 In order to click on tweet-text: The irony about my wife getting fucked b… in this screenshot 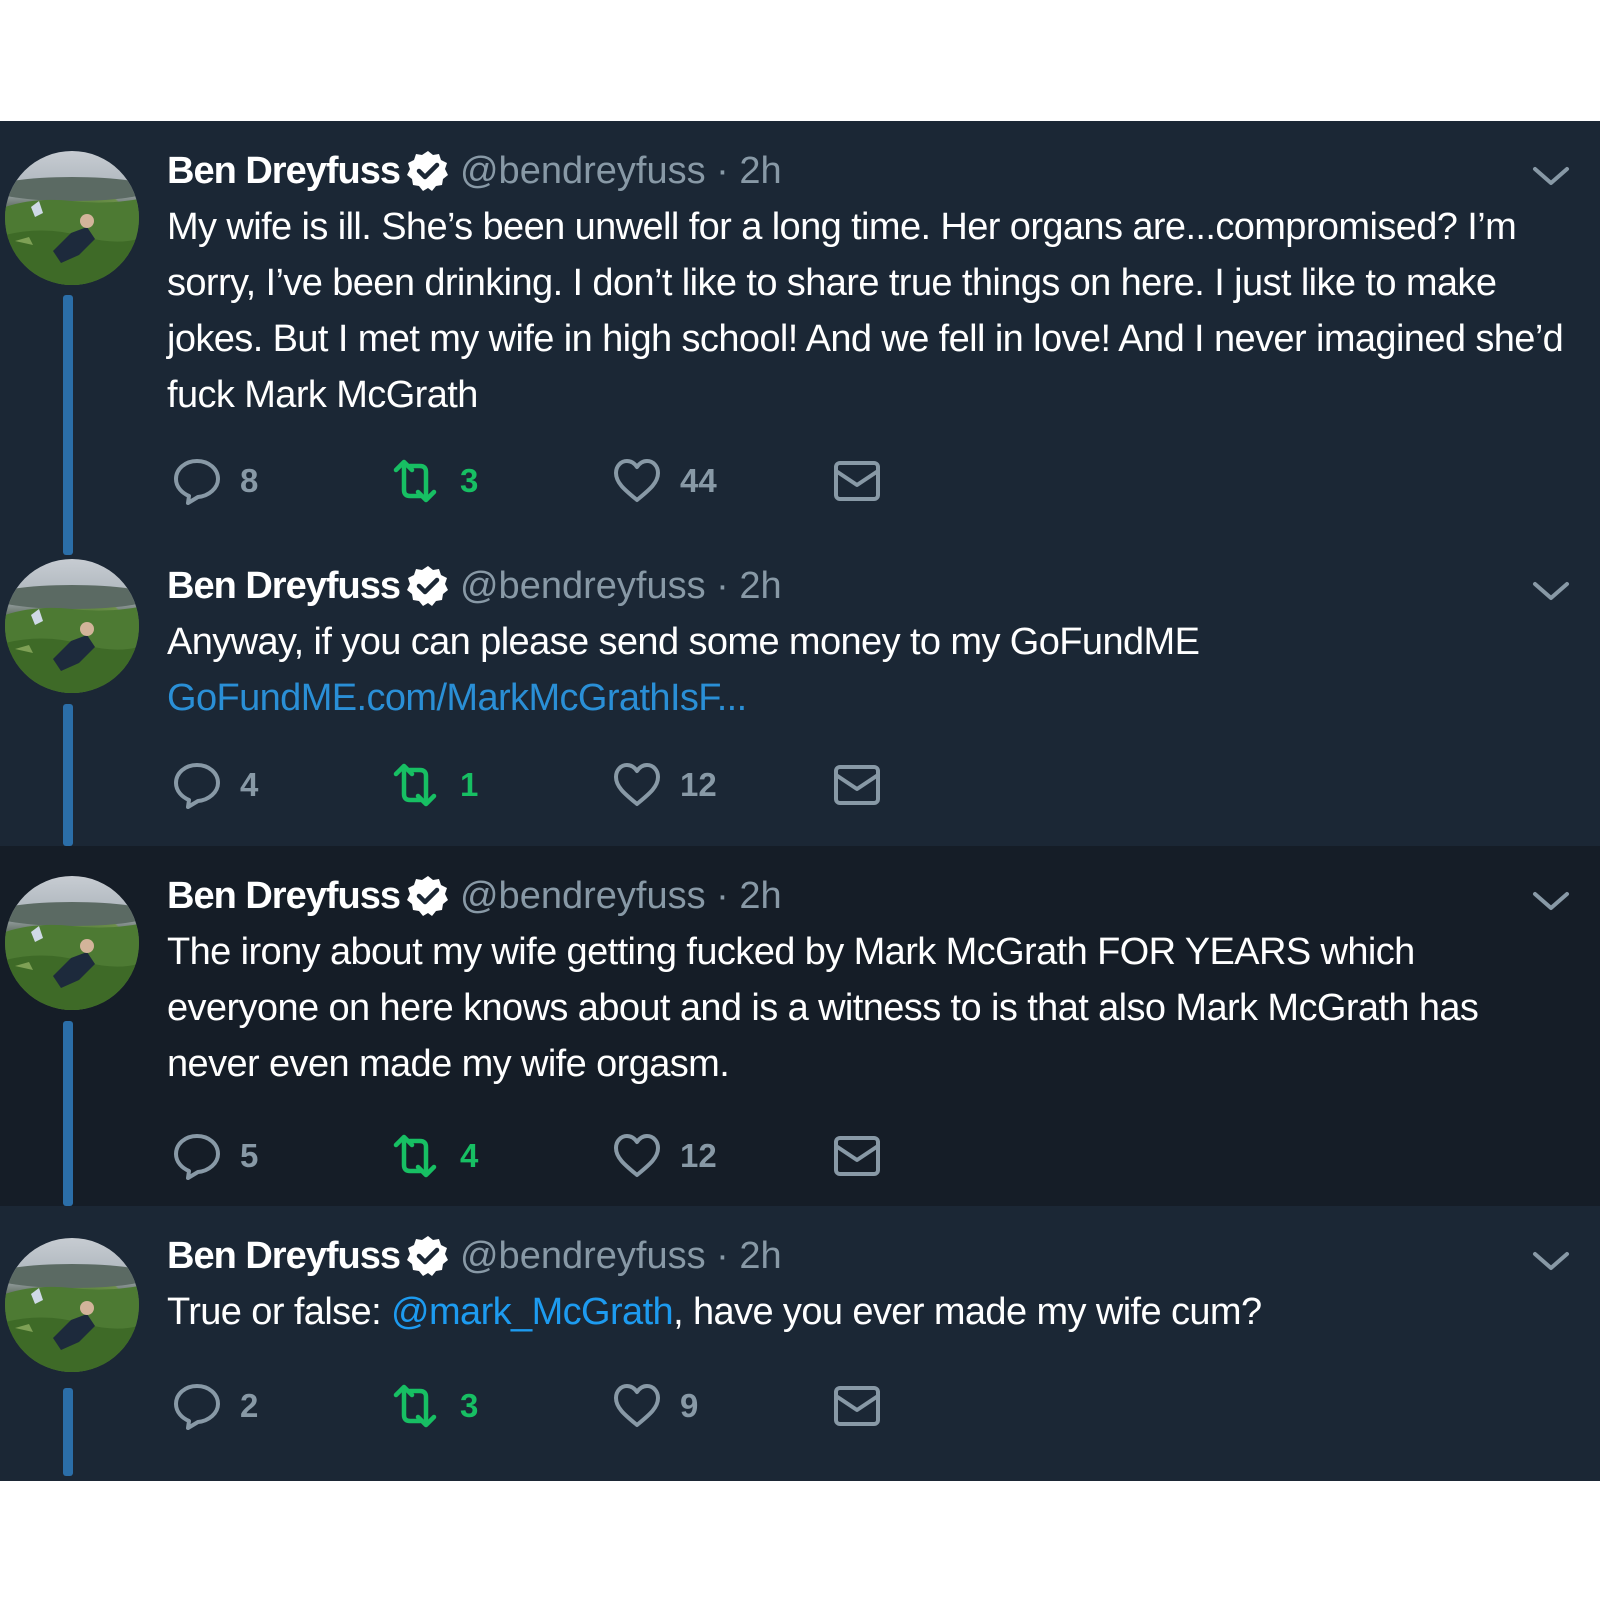, I will do `click(823, 1008)`.